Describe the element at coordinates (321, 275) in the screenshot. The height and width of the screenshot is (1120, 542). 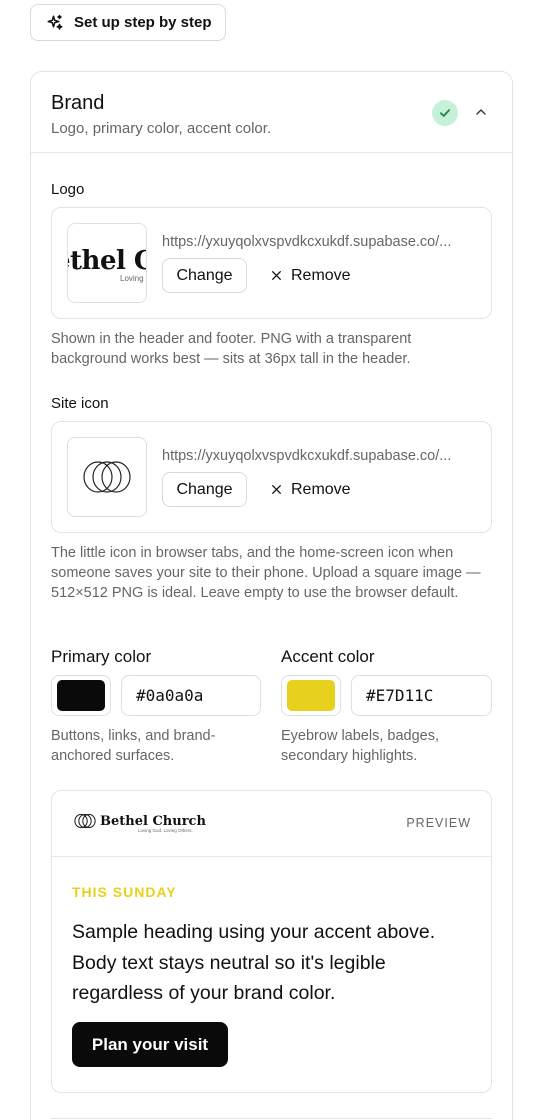
I see `logo-remove-label: Remove` at that location.